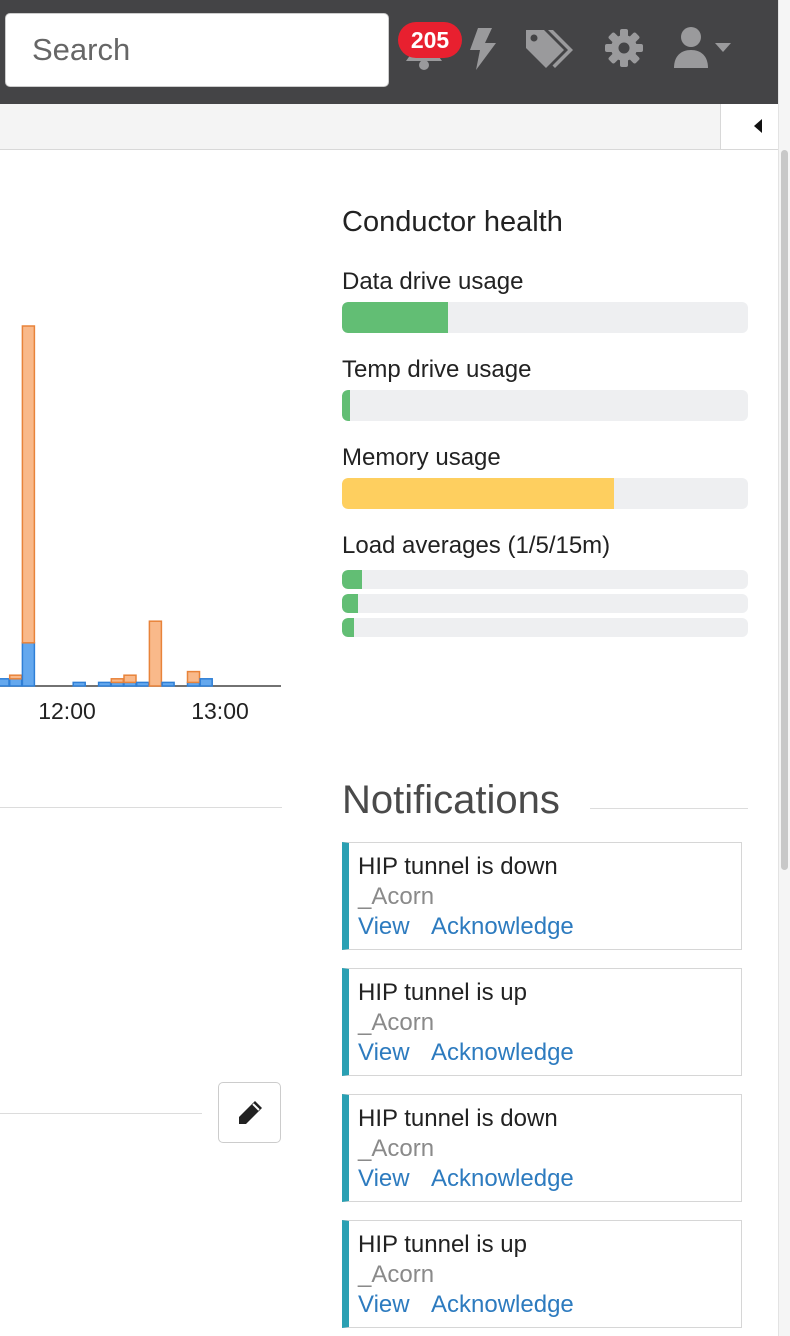 The image size is (790, 1336). Describe the element at coordinates (545, 579) in the screenshot. I see `load-1m-bar` at that location.